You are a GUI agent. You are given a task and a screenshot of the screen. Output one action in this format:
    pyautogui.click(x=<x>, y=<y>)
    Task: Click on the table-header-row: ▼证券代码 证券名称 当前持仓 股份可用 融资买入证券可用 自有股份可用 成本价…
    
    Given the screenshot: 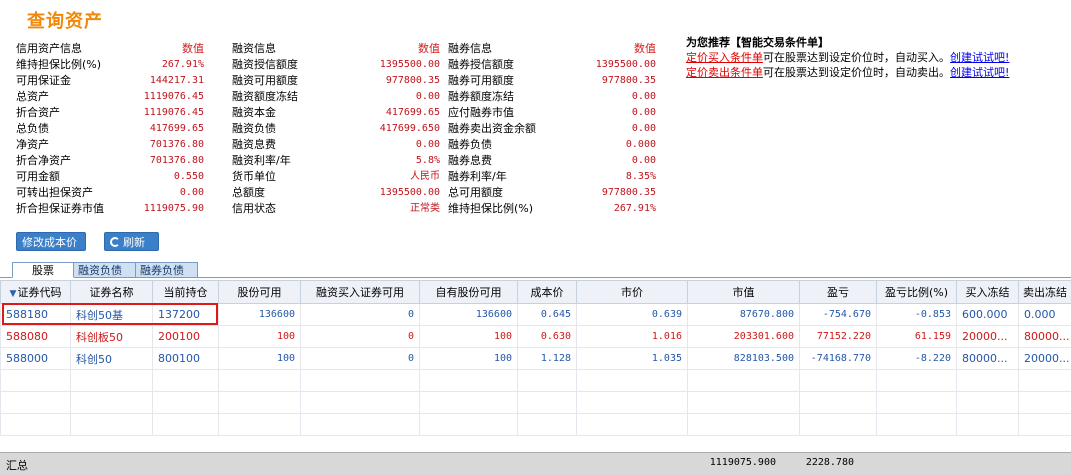 What is the action you would take?
    pyautogui.click(x=536, y=292)
    